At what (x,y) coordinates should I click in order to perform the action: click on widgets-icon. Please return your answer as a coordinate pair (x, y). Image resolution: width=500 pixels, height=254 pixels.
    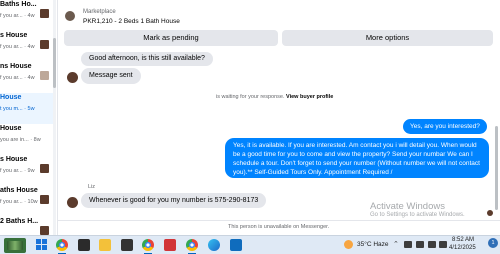
    Looking at the image, I should click on (15, 245).